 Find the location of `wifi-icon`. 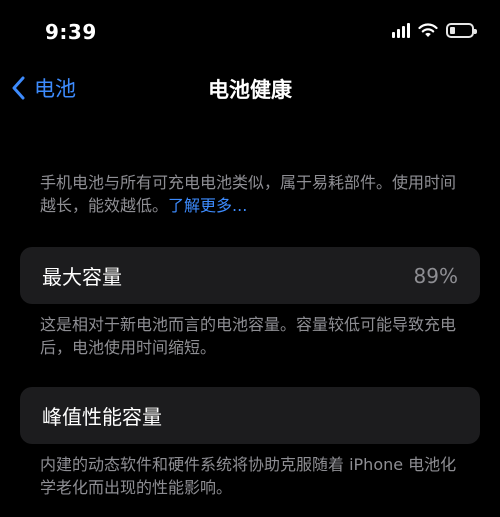

wifi-icon is located at coordinates (428, 29).